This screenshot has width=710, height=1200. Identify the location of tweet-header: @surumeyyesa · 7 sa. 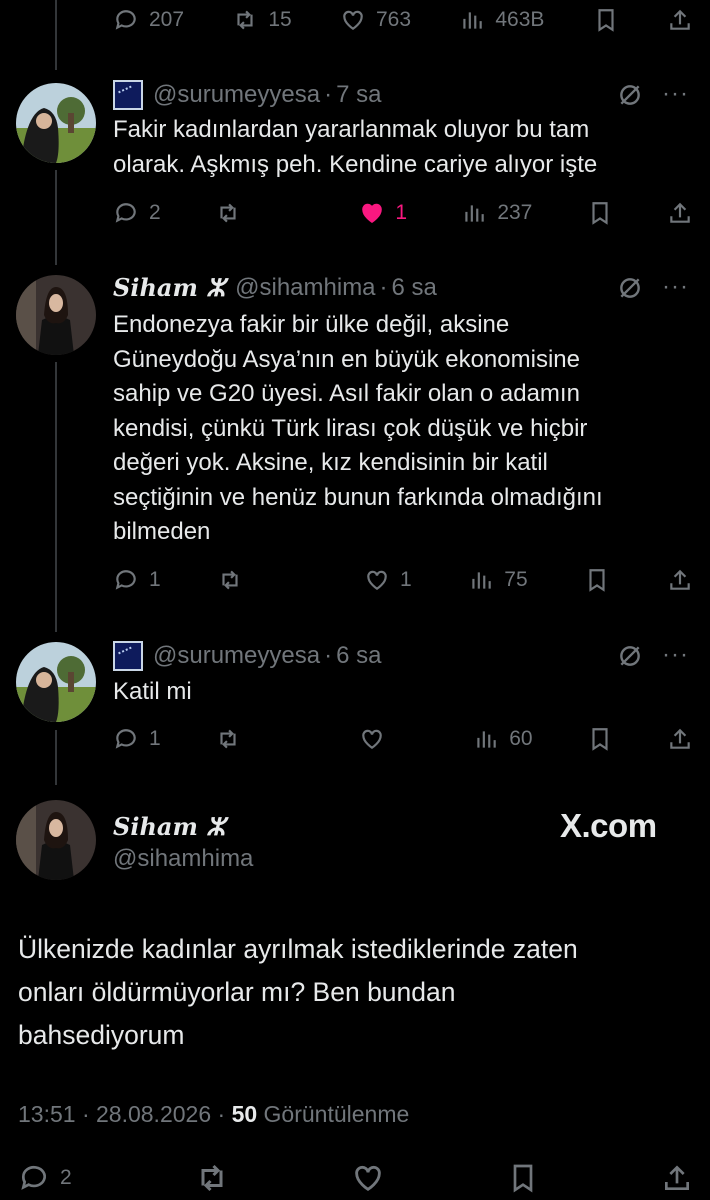
(247, 95).